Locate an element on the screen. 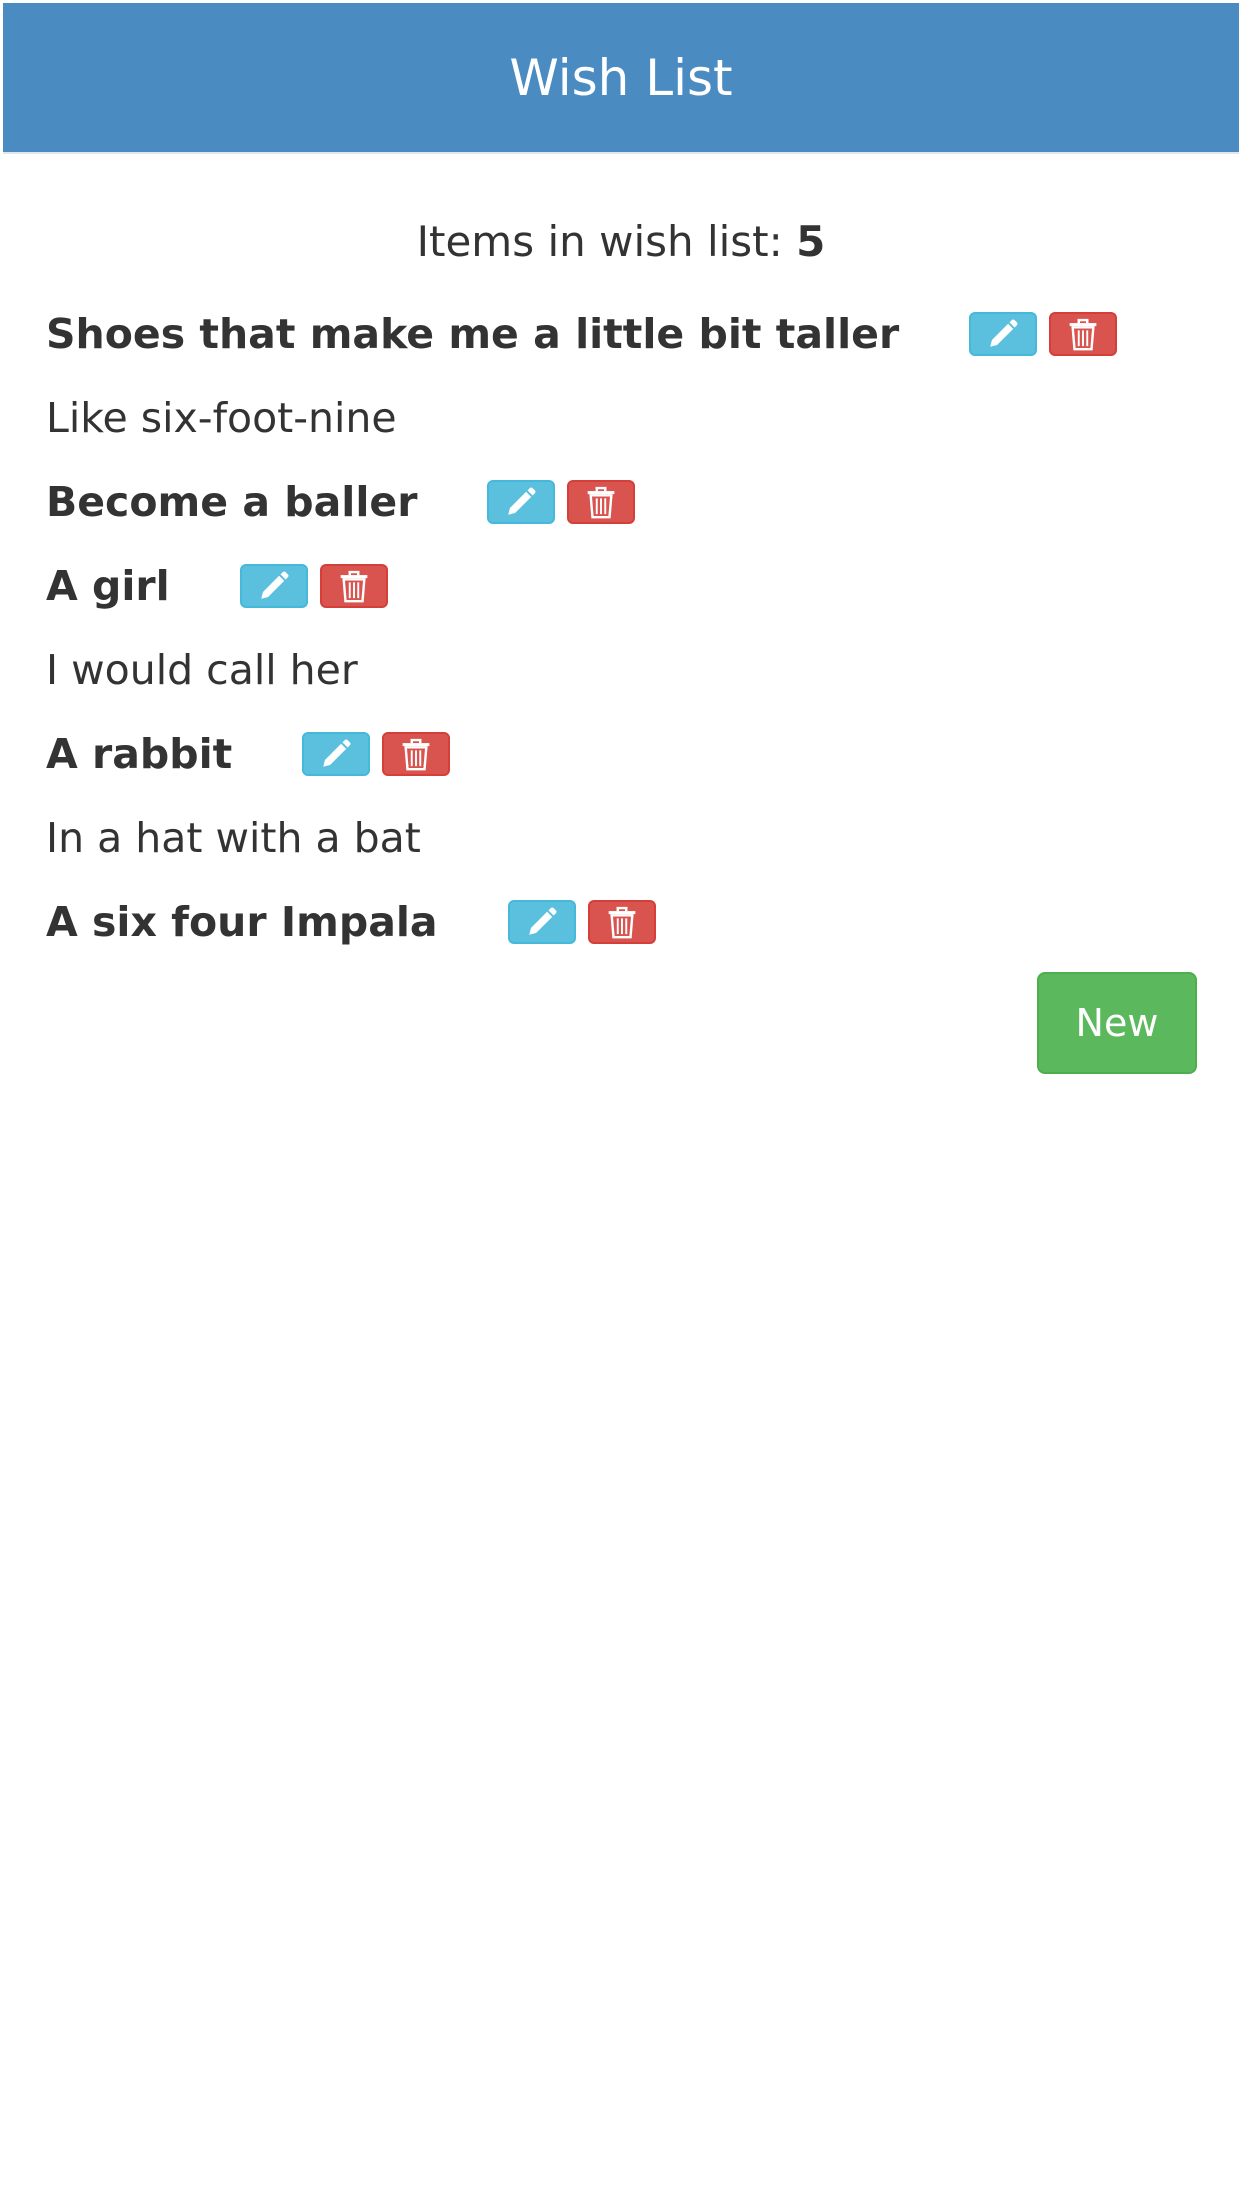  list-item: A six four Impala is located at coordinates (621, 922).